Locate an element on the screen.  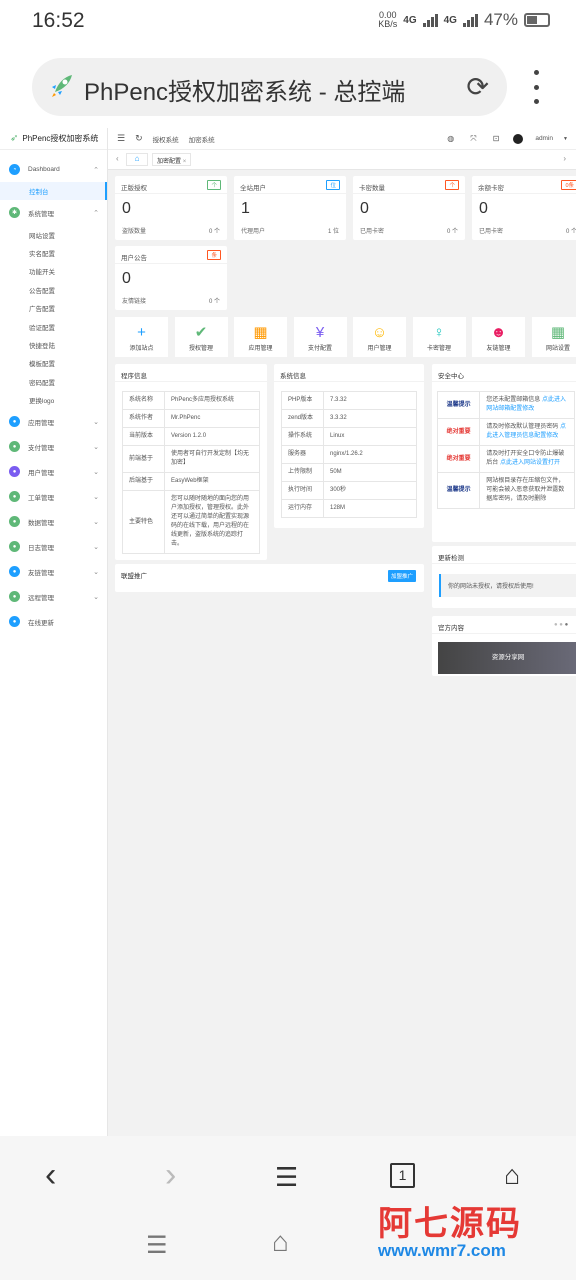
sidebar-item-group: ● 在线更新 is located at coordinates (53, 621).